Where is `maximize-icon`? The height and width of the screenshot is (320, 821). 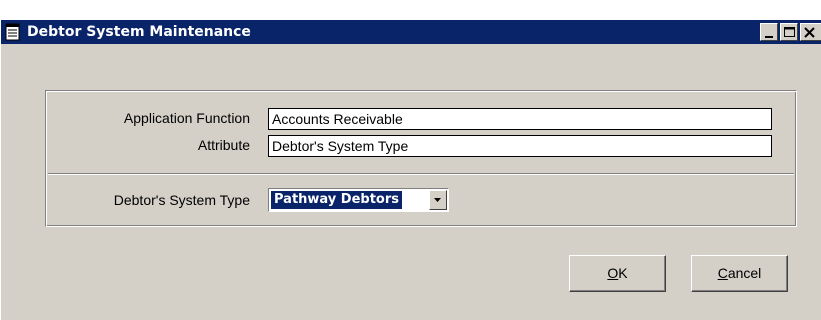
maximize-icon is located at coordinates (789, 32).